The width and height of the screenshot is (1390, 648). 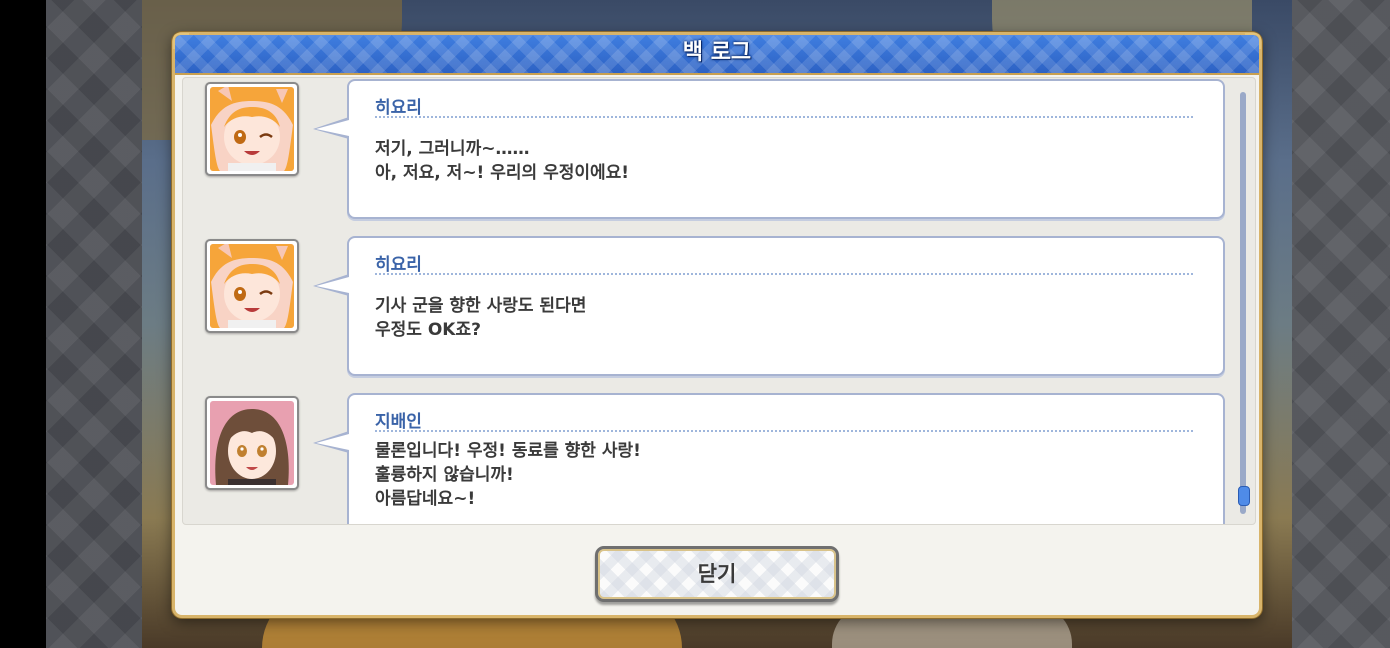 I want to click on scrollbar-thumb, so click(x=1244, y=496).